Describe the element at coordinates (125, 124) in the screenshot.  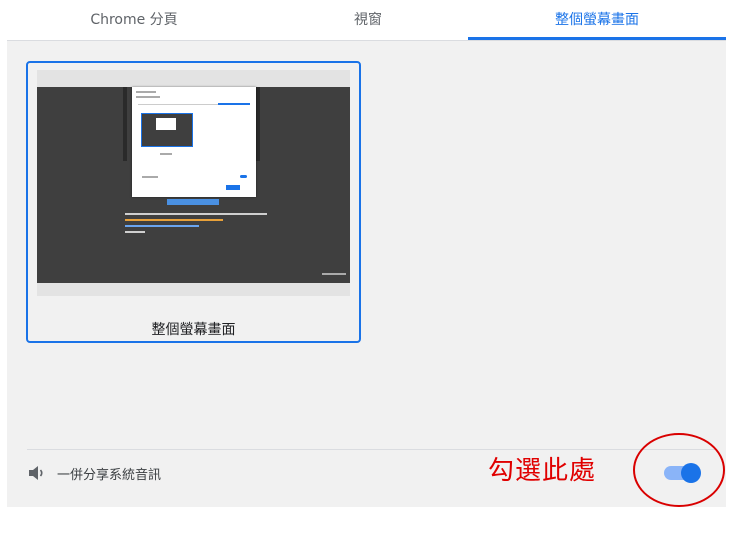
I see `thumbnail-window-edge-left` at that location.